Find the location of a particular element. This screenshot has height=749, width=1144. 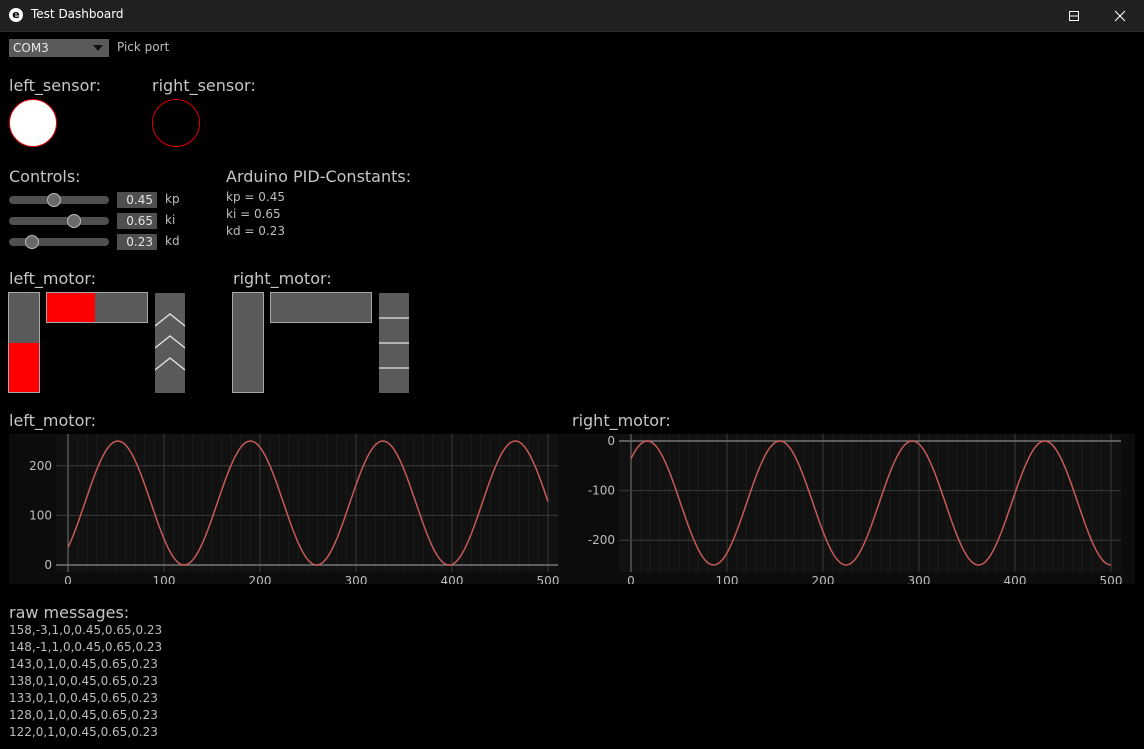

close-button is located at coordinates (1120, 15).